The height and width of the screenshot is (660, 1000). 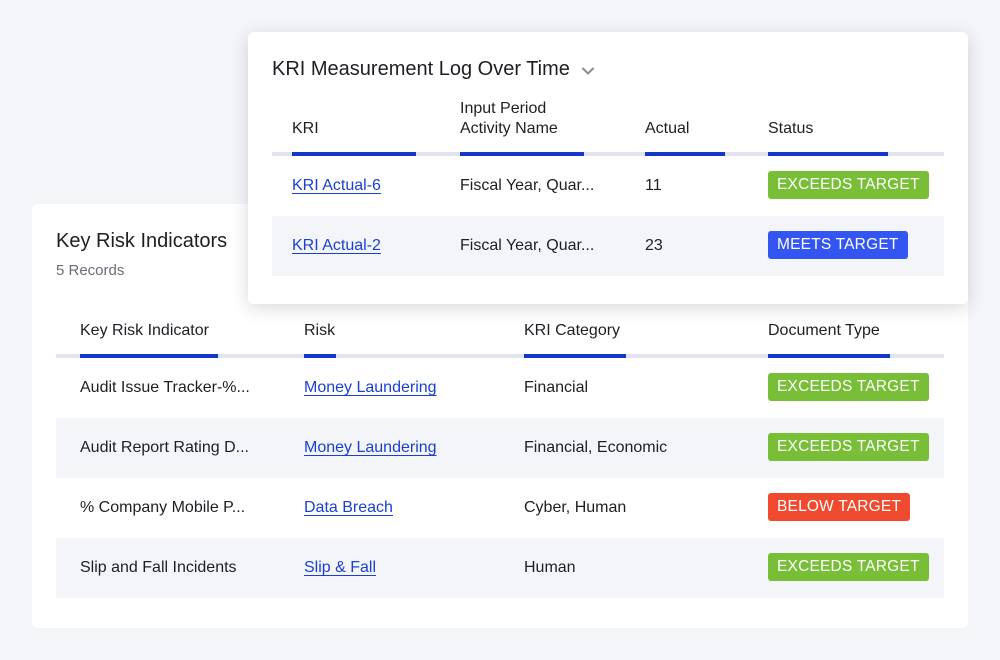 I want to click on log-card-title: KRI Measurement Log Over Time, so click(x=434, y=69).